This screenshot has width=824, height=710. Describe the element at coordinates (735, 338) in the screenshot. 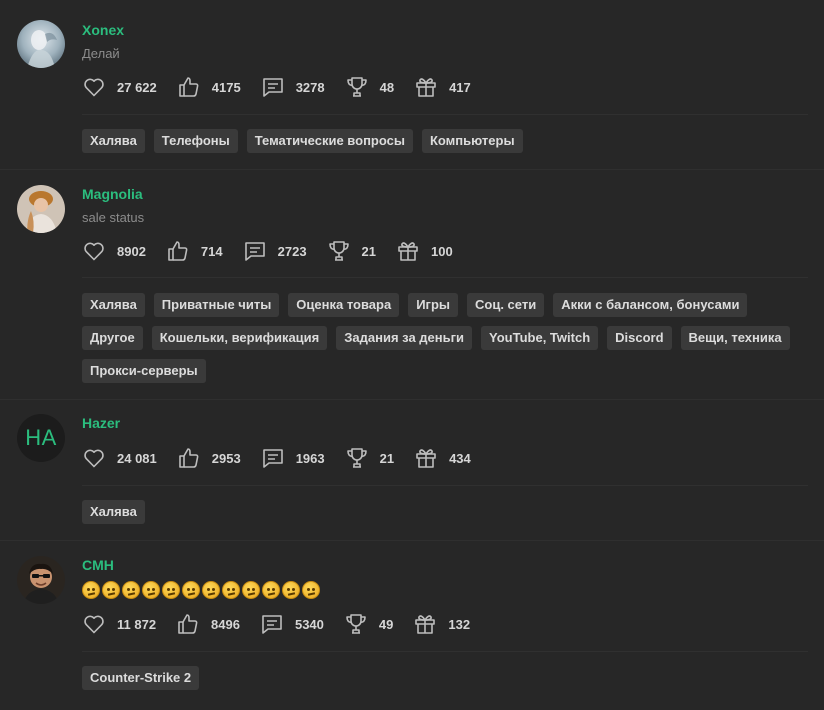

I see `tag: Вещи, техника` at that location.